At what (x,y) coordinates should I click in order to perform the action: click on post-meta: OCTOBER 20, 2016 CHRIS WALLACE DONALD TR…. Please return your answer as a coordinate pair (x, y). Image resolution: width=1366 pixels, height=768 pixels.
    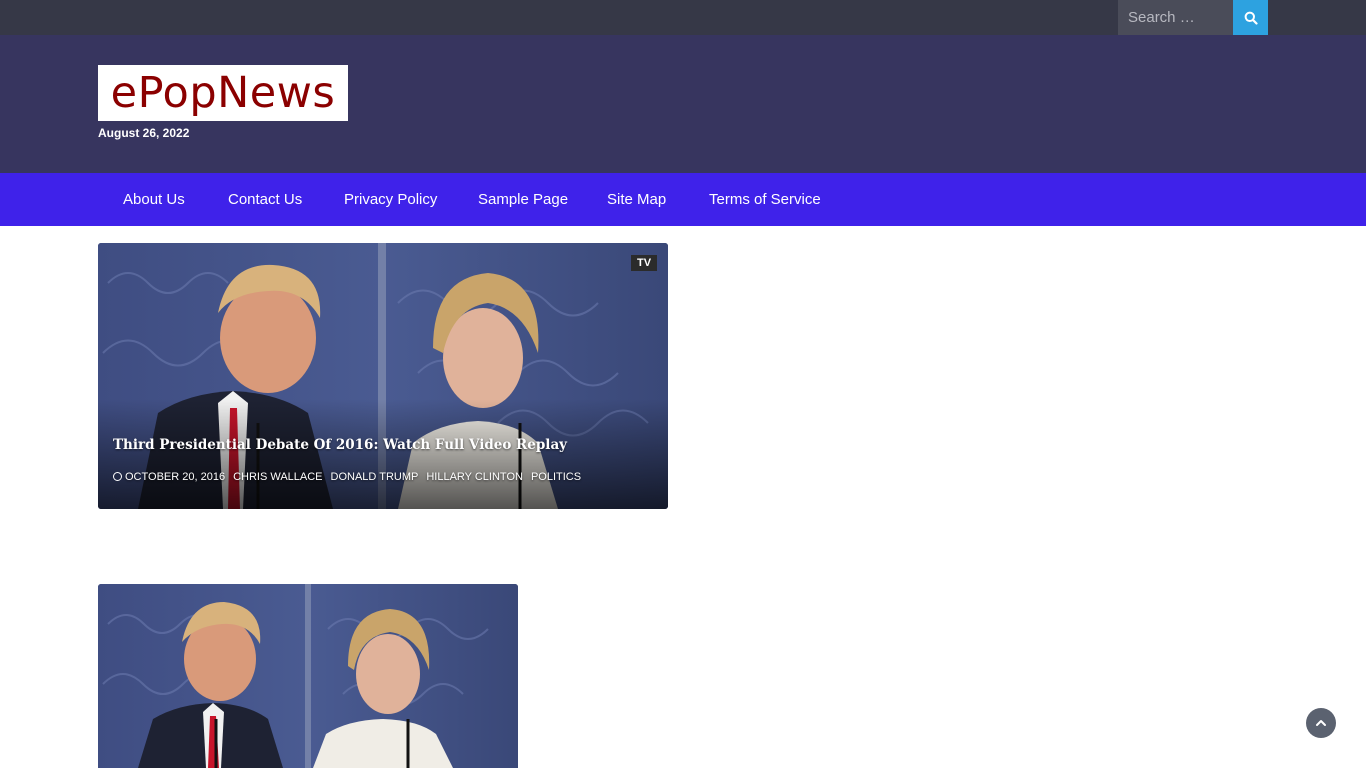
    Looking at the image, I should click on (347, 477).